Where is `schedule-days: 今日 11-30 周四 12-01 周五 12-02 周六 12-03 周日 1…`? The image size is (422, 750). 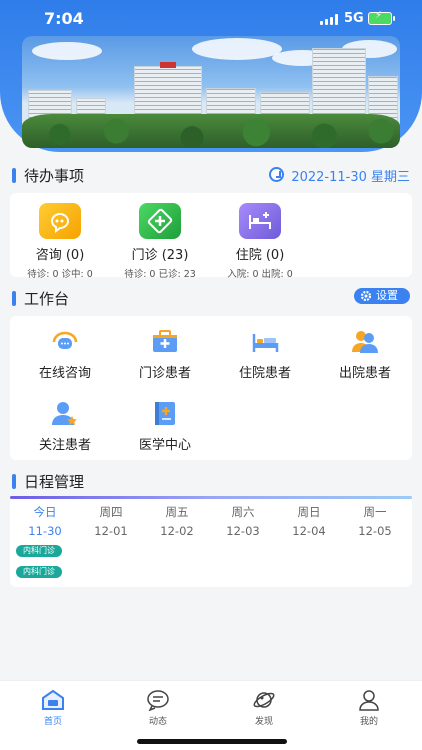 schedule-days: 今日 11-30 周四 12-01 周五 12-02 周六 12-03 周日 1… is located at coordinates (211, 520).